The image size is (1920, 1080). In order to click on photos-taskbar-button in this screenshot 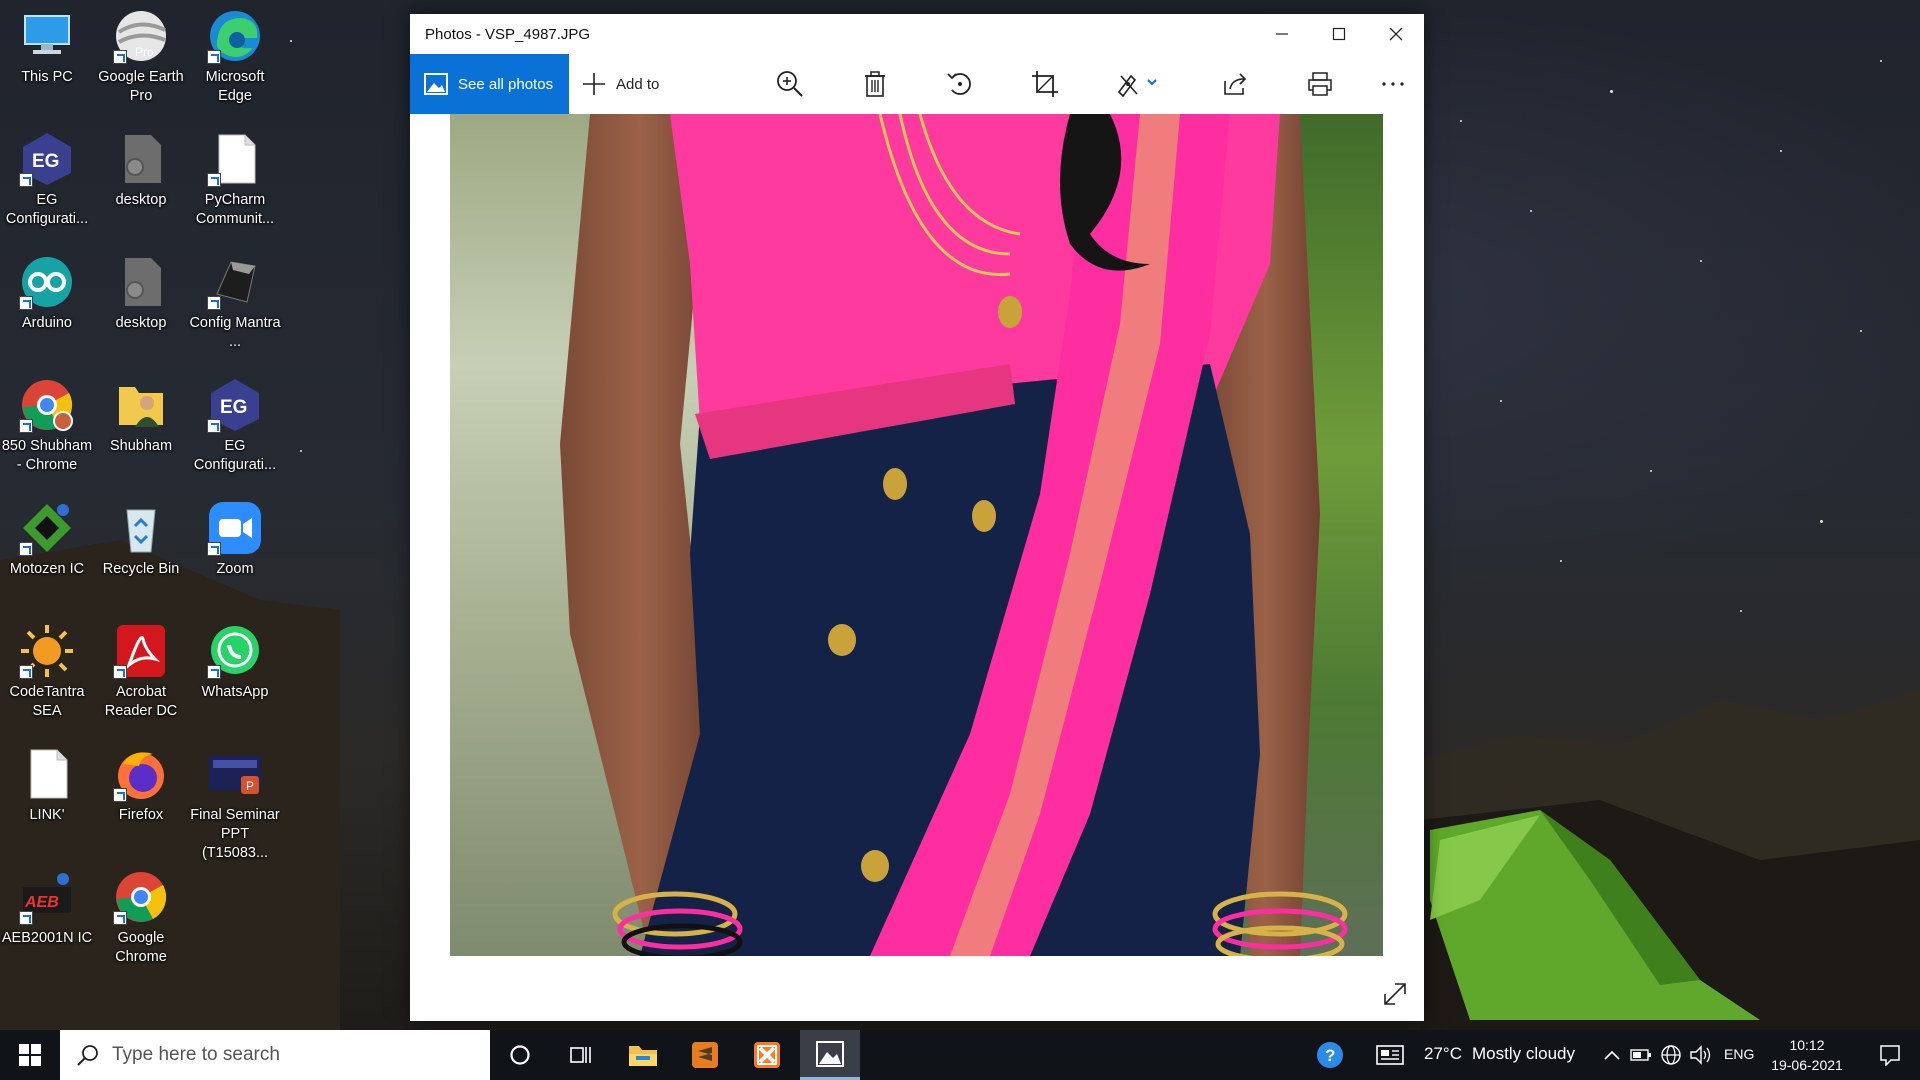, I will do `click(830, 1055)`.